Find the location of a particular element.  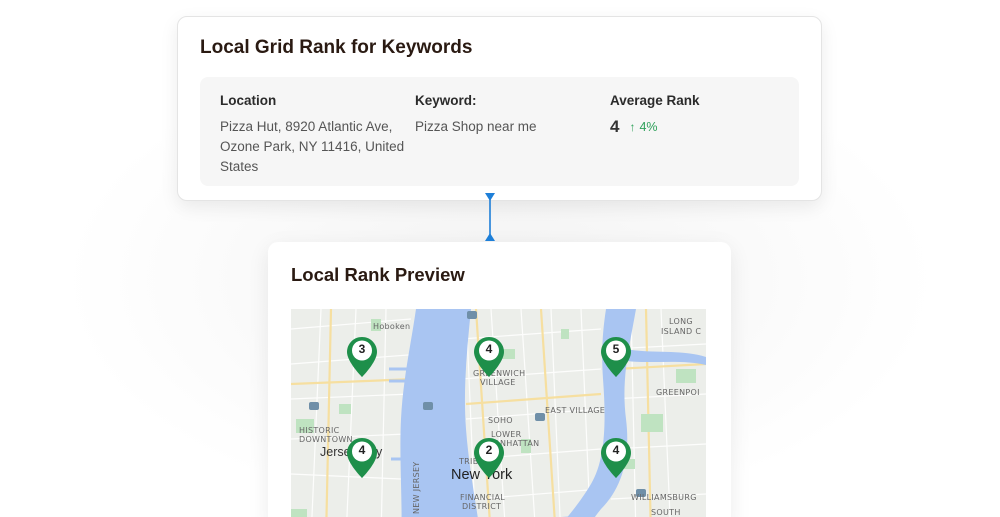

average-rank-column: Average Rank 4 ↑ 4% is located at coordinates (700, 115).